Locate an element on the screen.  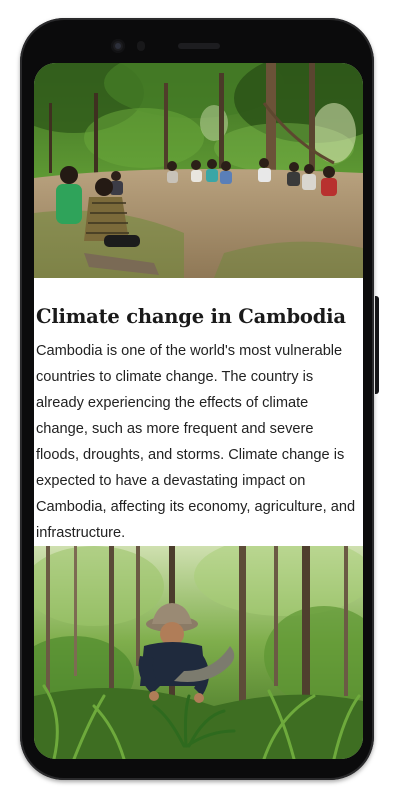
front-camera-icon is located at coordinates (118, 46).